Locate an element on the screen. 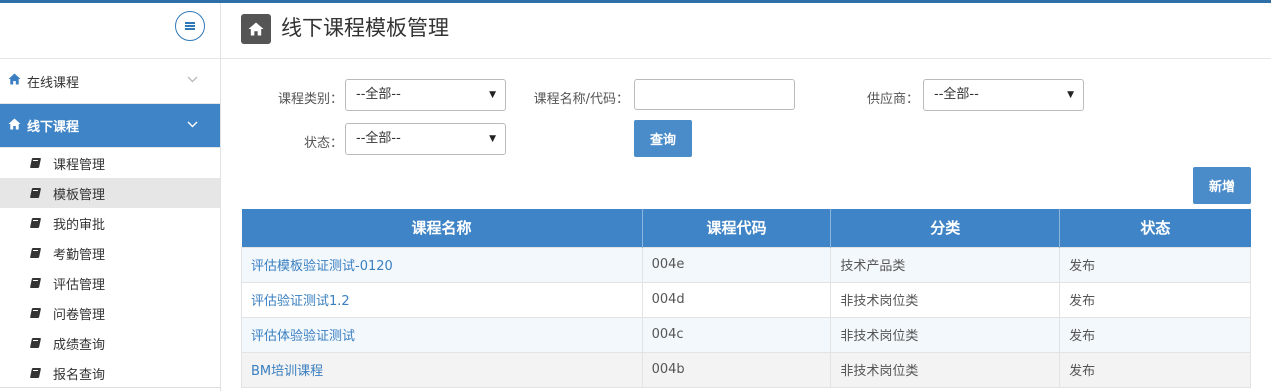 This screenshot has height=391, width=1271. column-header-category: 分类 is located at coordinates (945, 228).